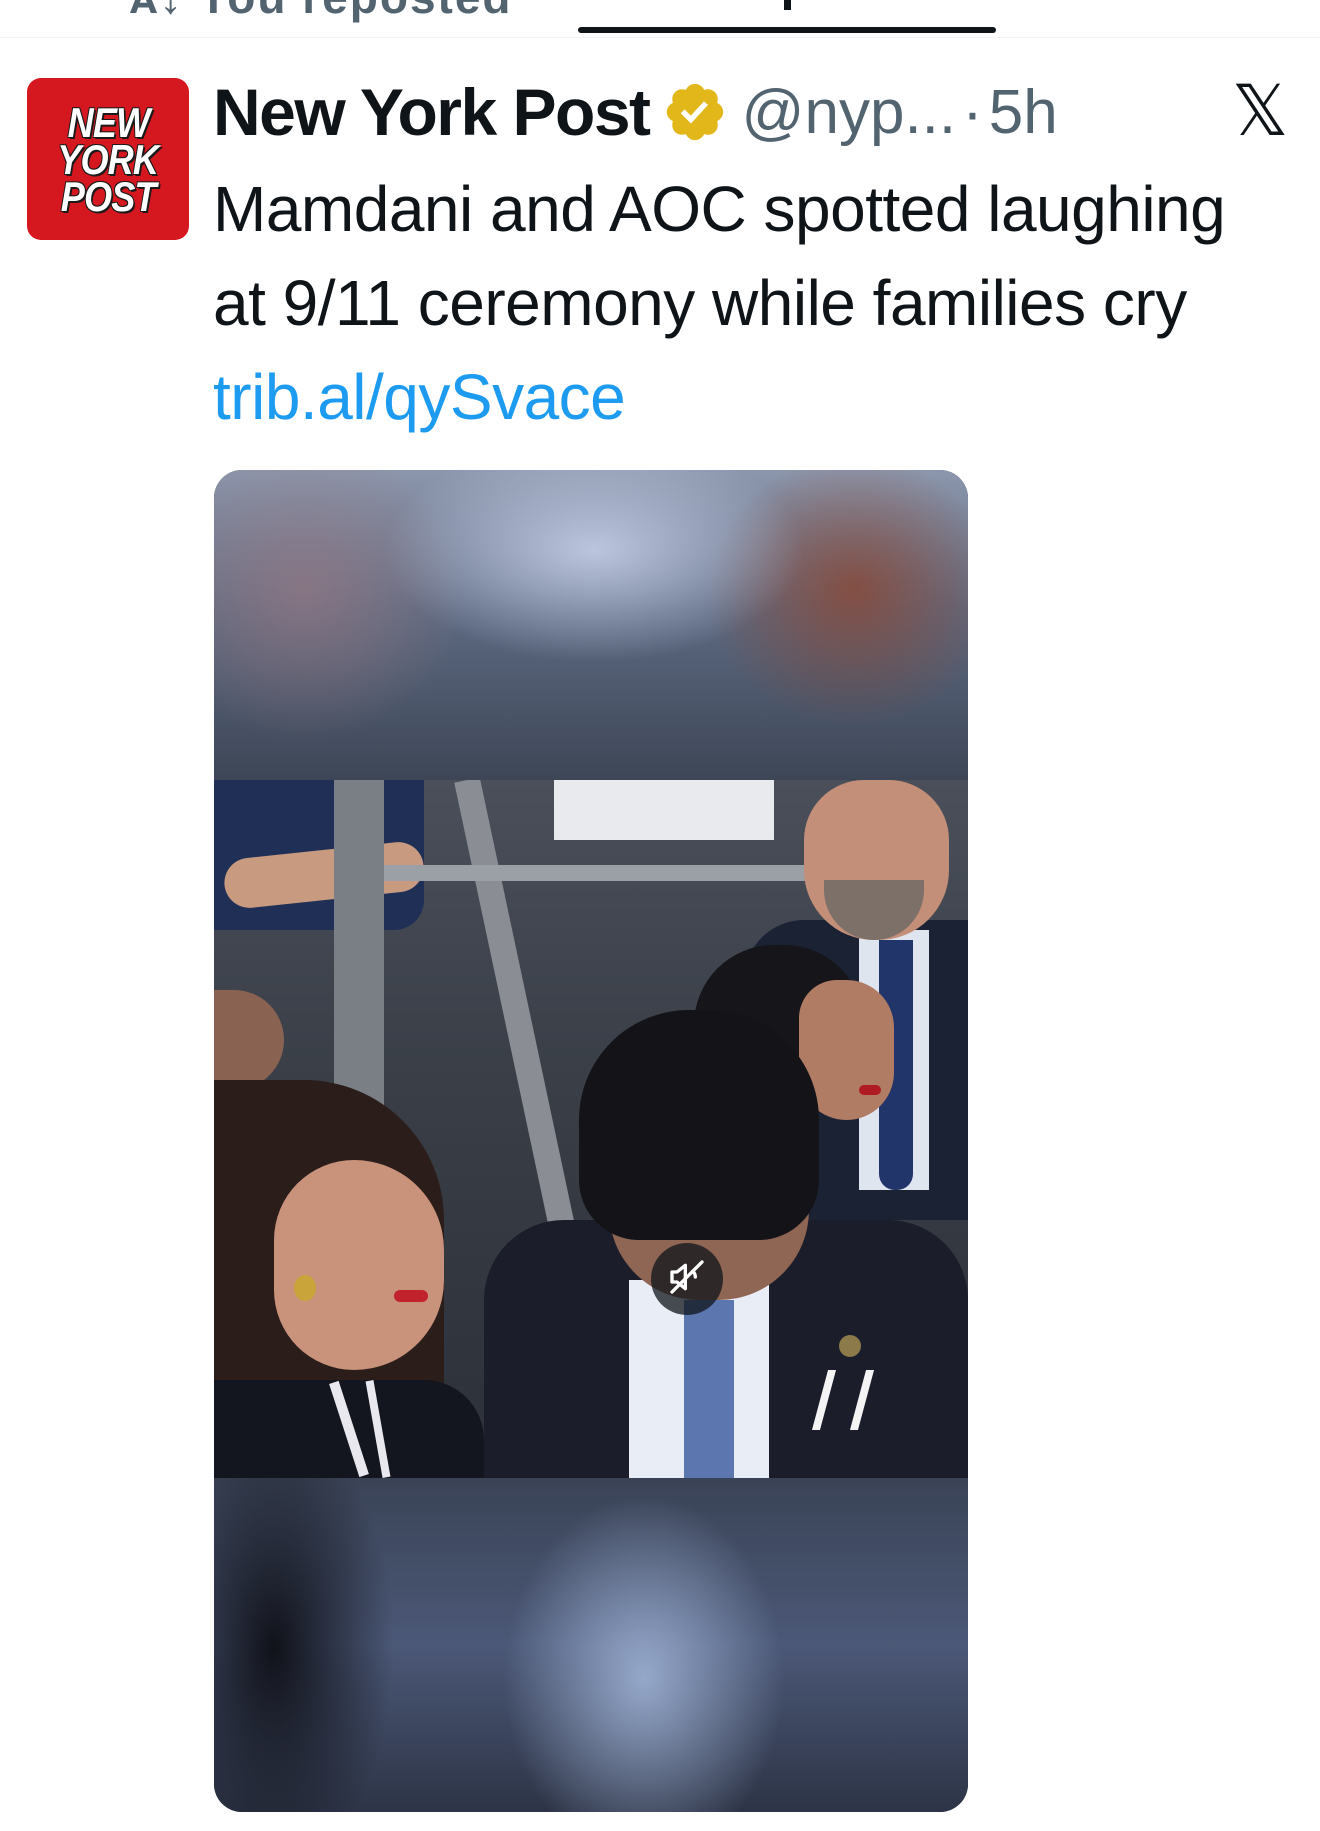  What do you see at coordinates (321, 12) in the screenshot?
I see `repost-indicator-cut: ᴀ↓ You reposted` at bounding box center [321, 12].